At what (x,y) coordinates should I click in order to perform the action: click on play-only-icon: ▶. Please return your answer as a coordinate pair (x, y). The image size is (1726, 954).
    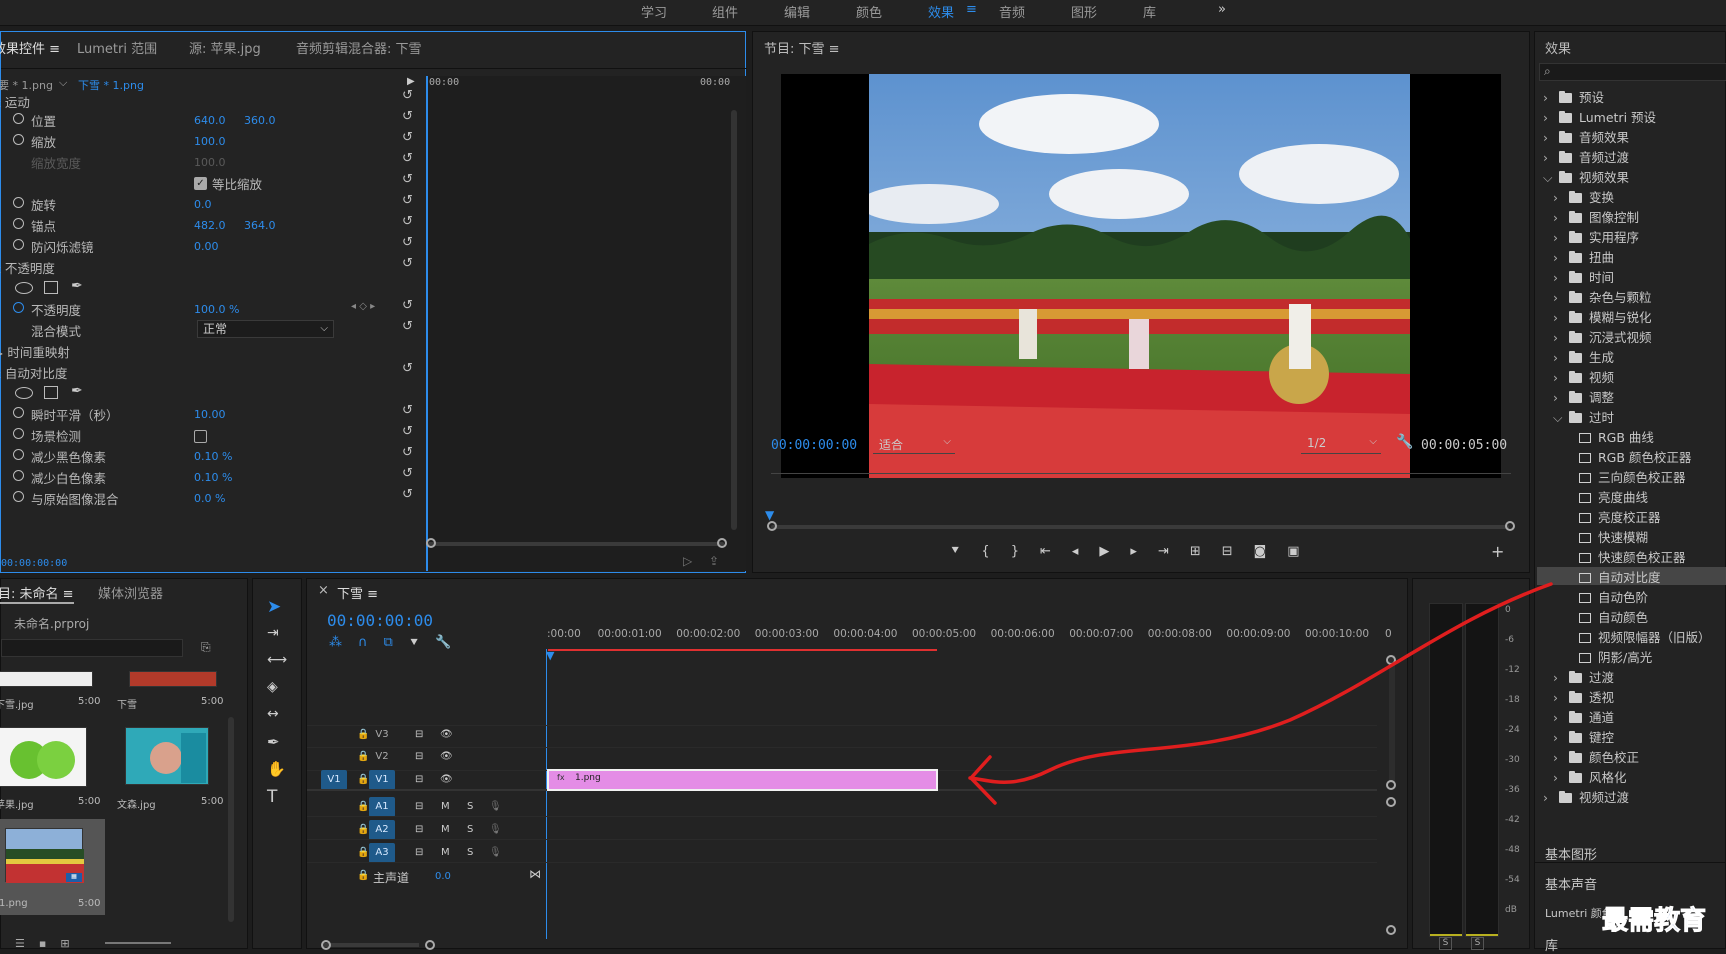
    Looking at the image, I should click on (411, 81).